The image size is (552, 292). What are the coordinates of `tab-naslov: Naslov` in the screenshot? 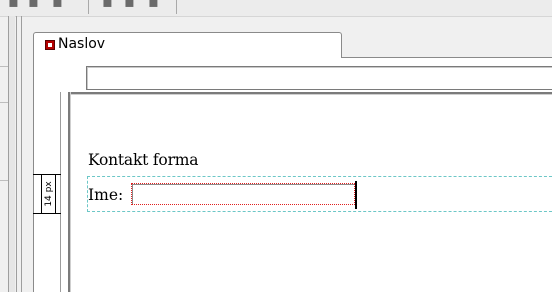 It's located at (187, 45).